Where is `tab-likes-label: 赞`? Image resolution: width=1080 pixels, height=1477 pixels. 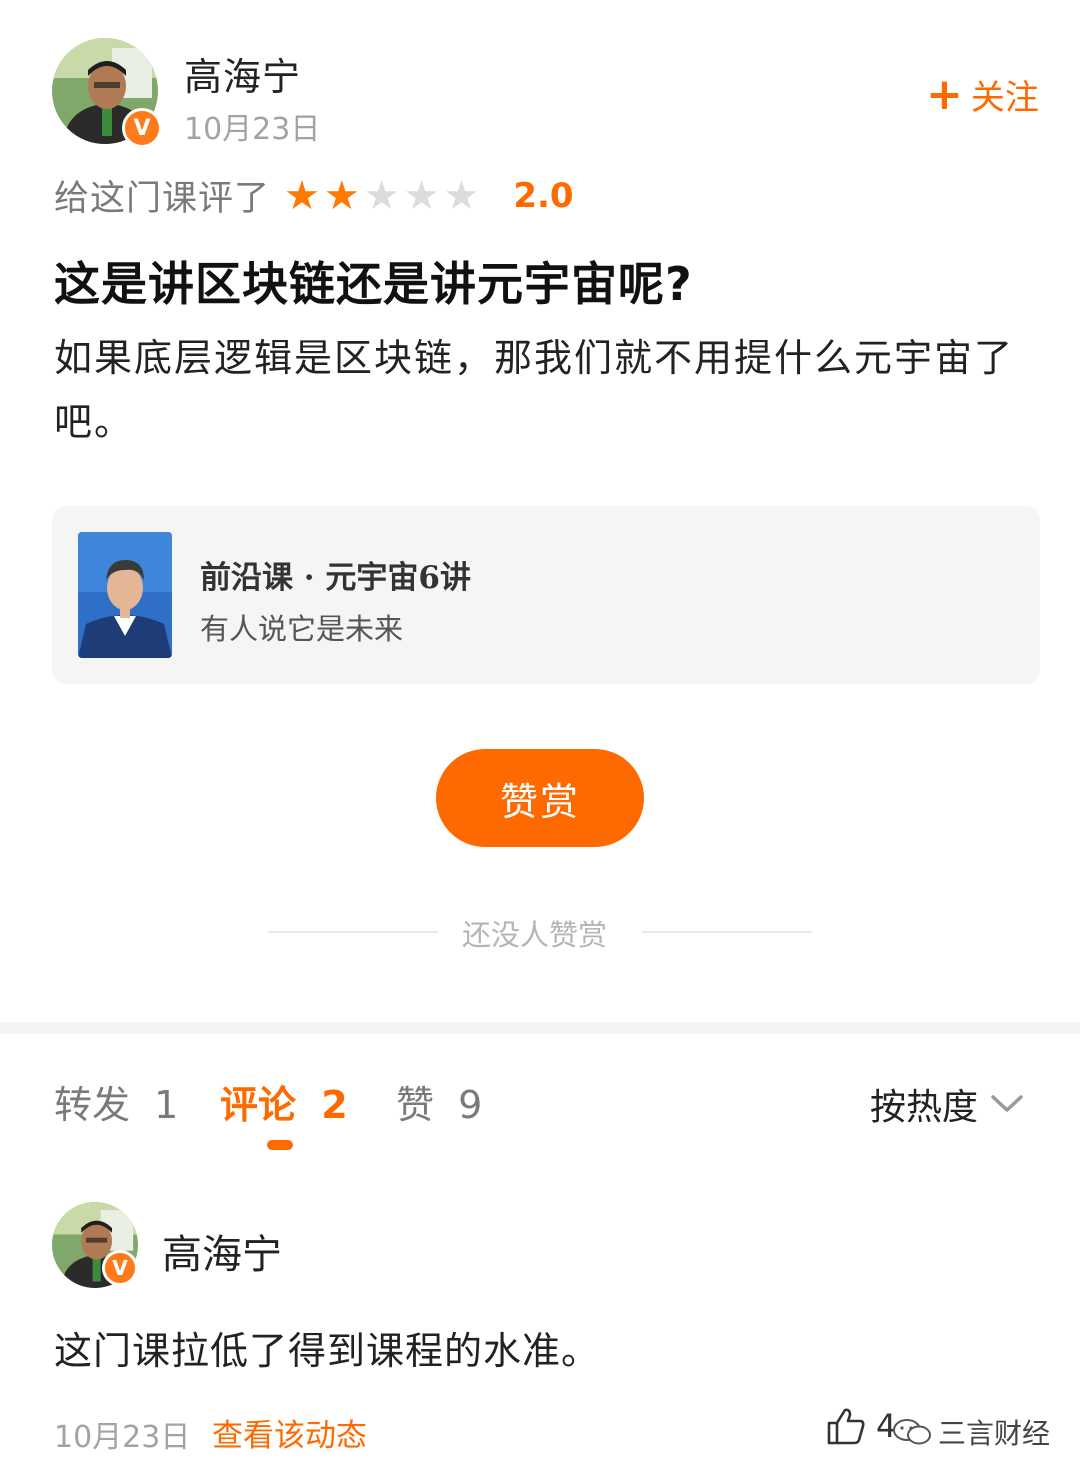 tab-likes-label: 赞 is located at coordinates (415, 1105).